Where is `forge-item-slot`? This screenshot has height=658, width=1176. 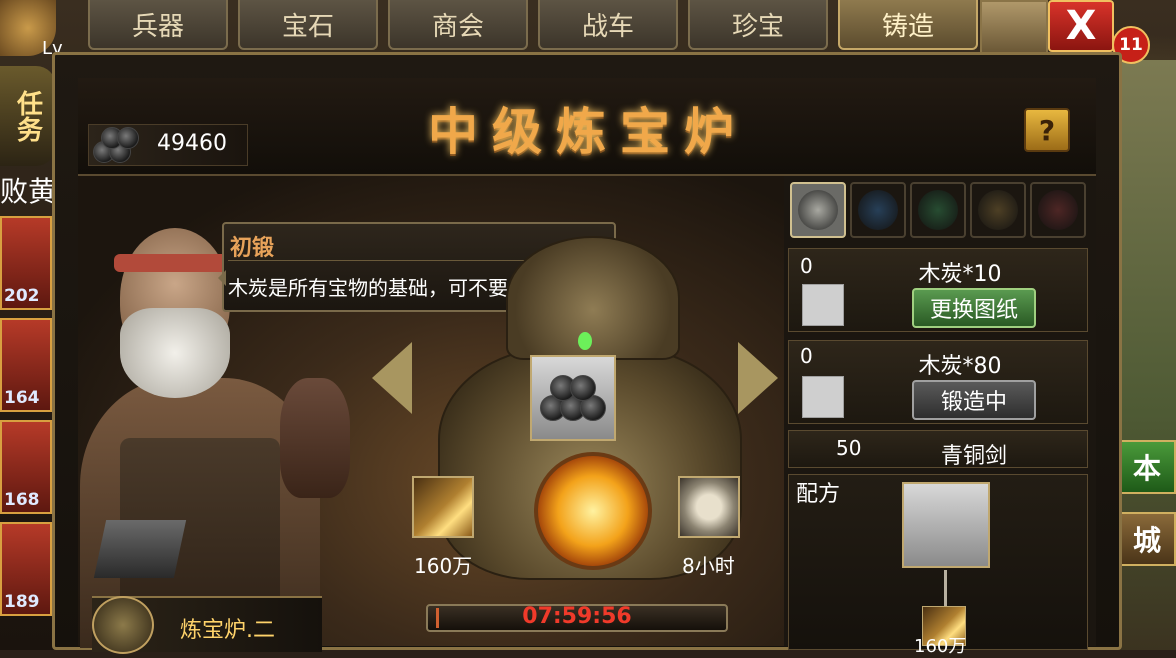
forge-item-slot is located at coordinates (573, 398).